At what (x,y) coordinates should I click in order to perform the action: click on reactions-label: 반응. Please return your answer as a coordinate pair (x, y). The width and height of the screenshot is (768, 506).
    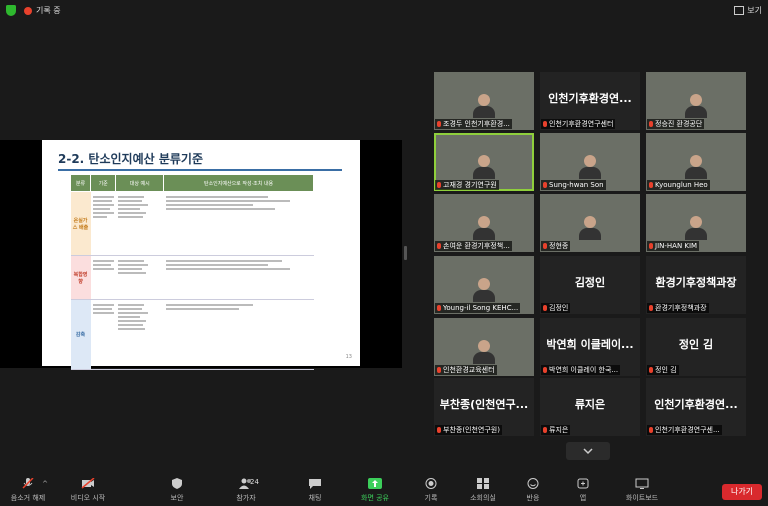
    Looking at the image, I should click on (533, 498).